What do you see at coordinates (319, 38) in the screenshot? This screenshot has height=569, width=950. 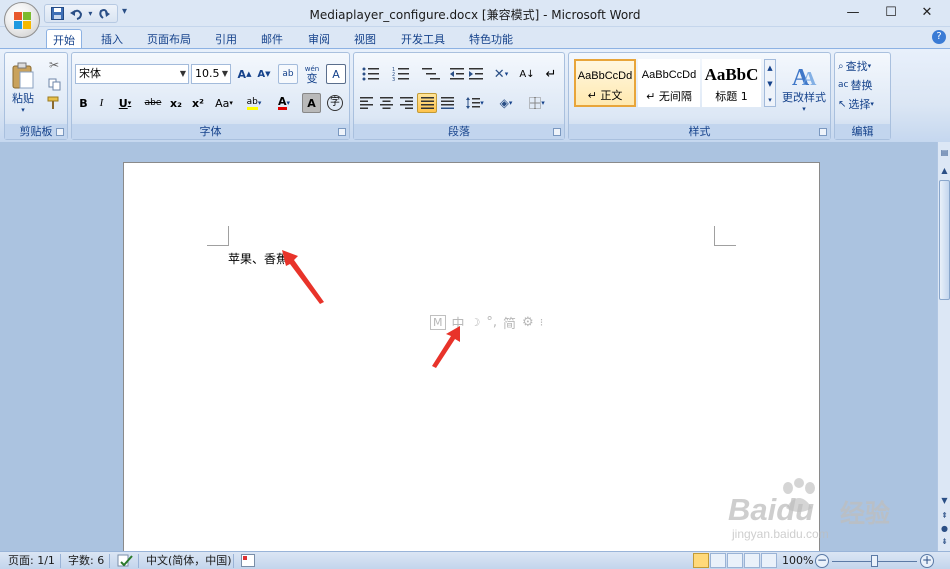 I see `tab-review: 审阅` at bounding box center [319, 38].